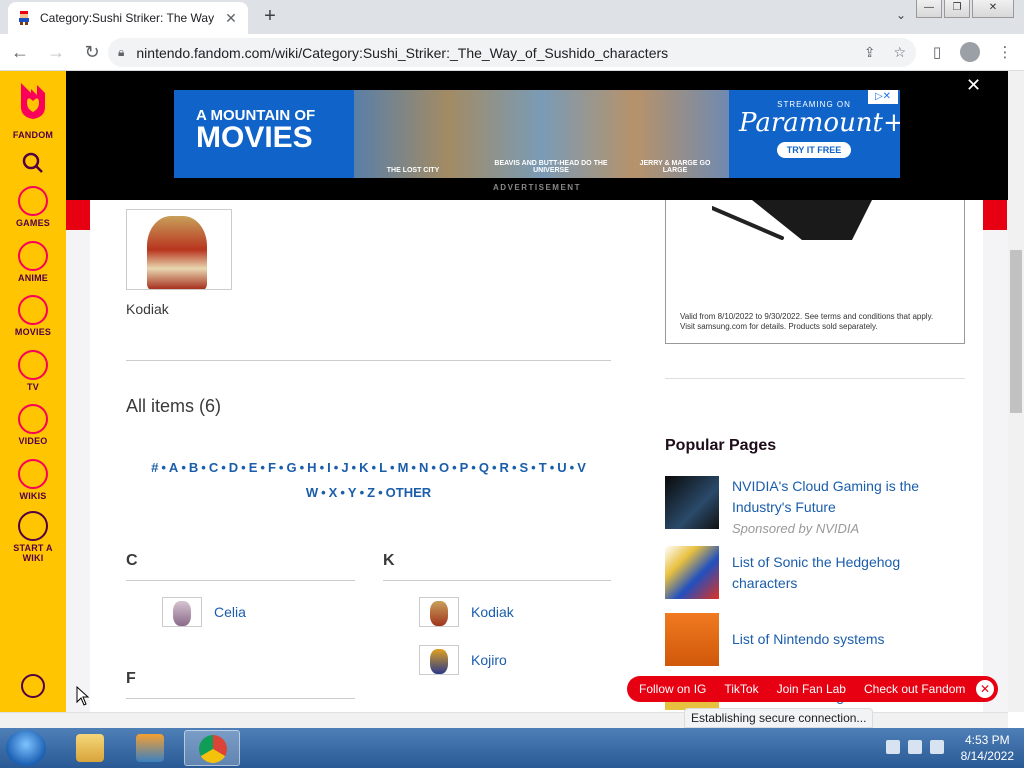 This screenshot has height=768, width=1024. Describe the element at coordinates (883, 97) in the screenshot. I see `adchoices-icon: ▷✕` at that location.